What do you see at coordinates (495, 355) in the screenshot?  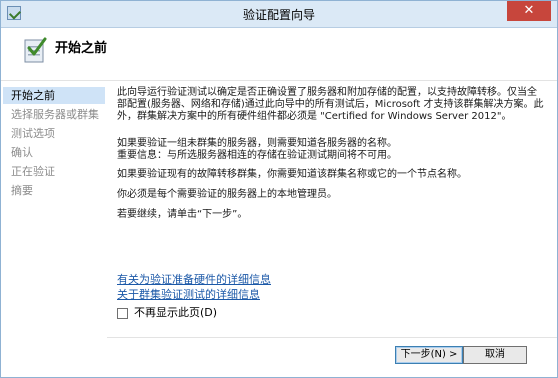 I see `cancel-button: 取消` at bounding box center [495, 355].